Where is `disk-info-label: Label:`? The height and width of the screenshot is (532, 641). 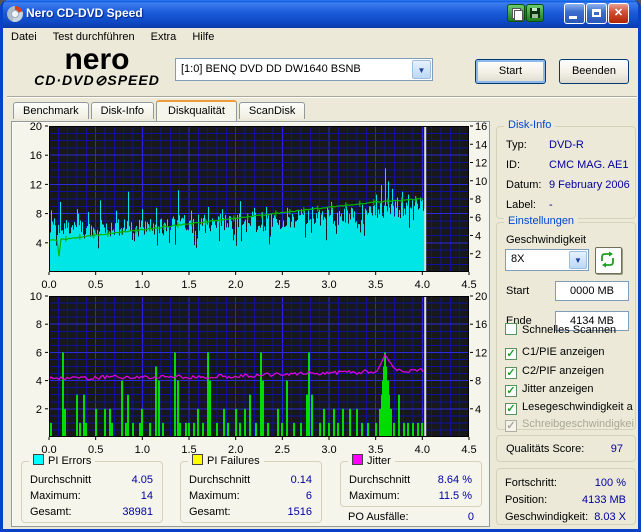 disk-info-label: Label: is located at coordinates (521, 205).